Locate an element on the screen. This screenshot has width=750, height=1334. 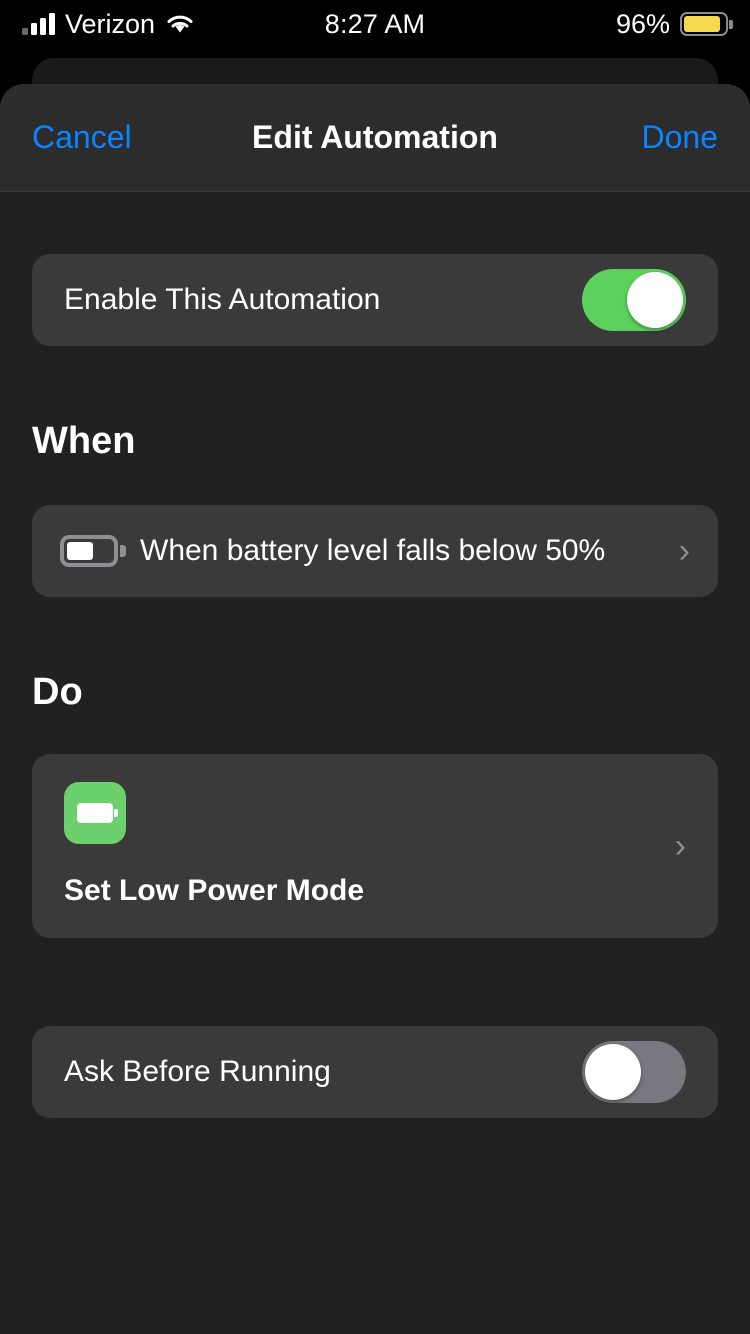
enable-automation-label: Enable This Automation is located at coordinates (222, 299).